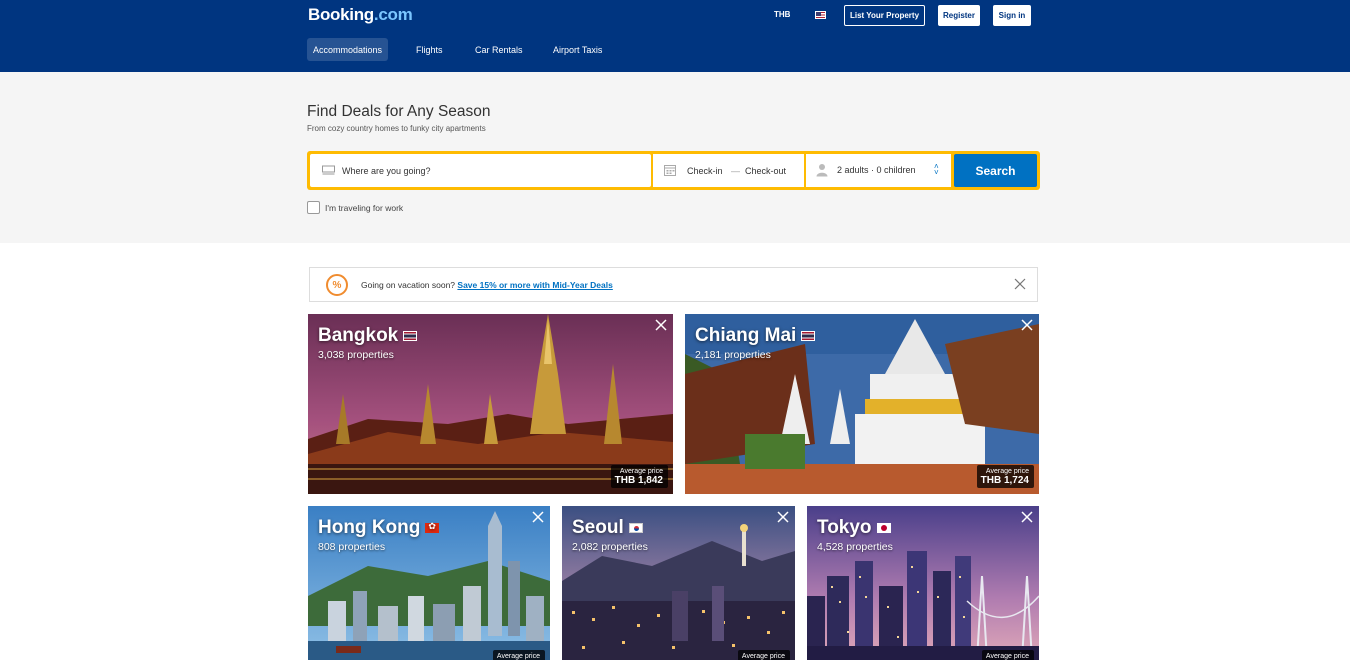 The height and width of the screenshot is (660, 1350). I want to click on city-name: Seoul, so click(607, 528).